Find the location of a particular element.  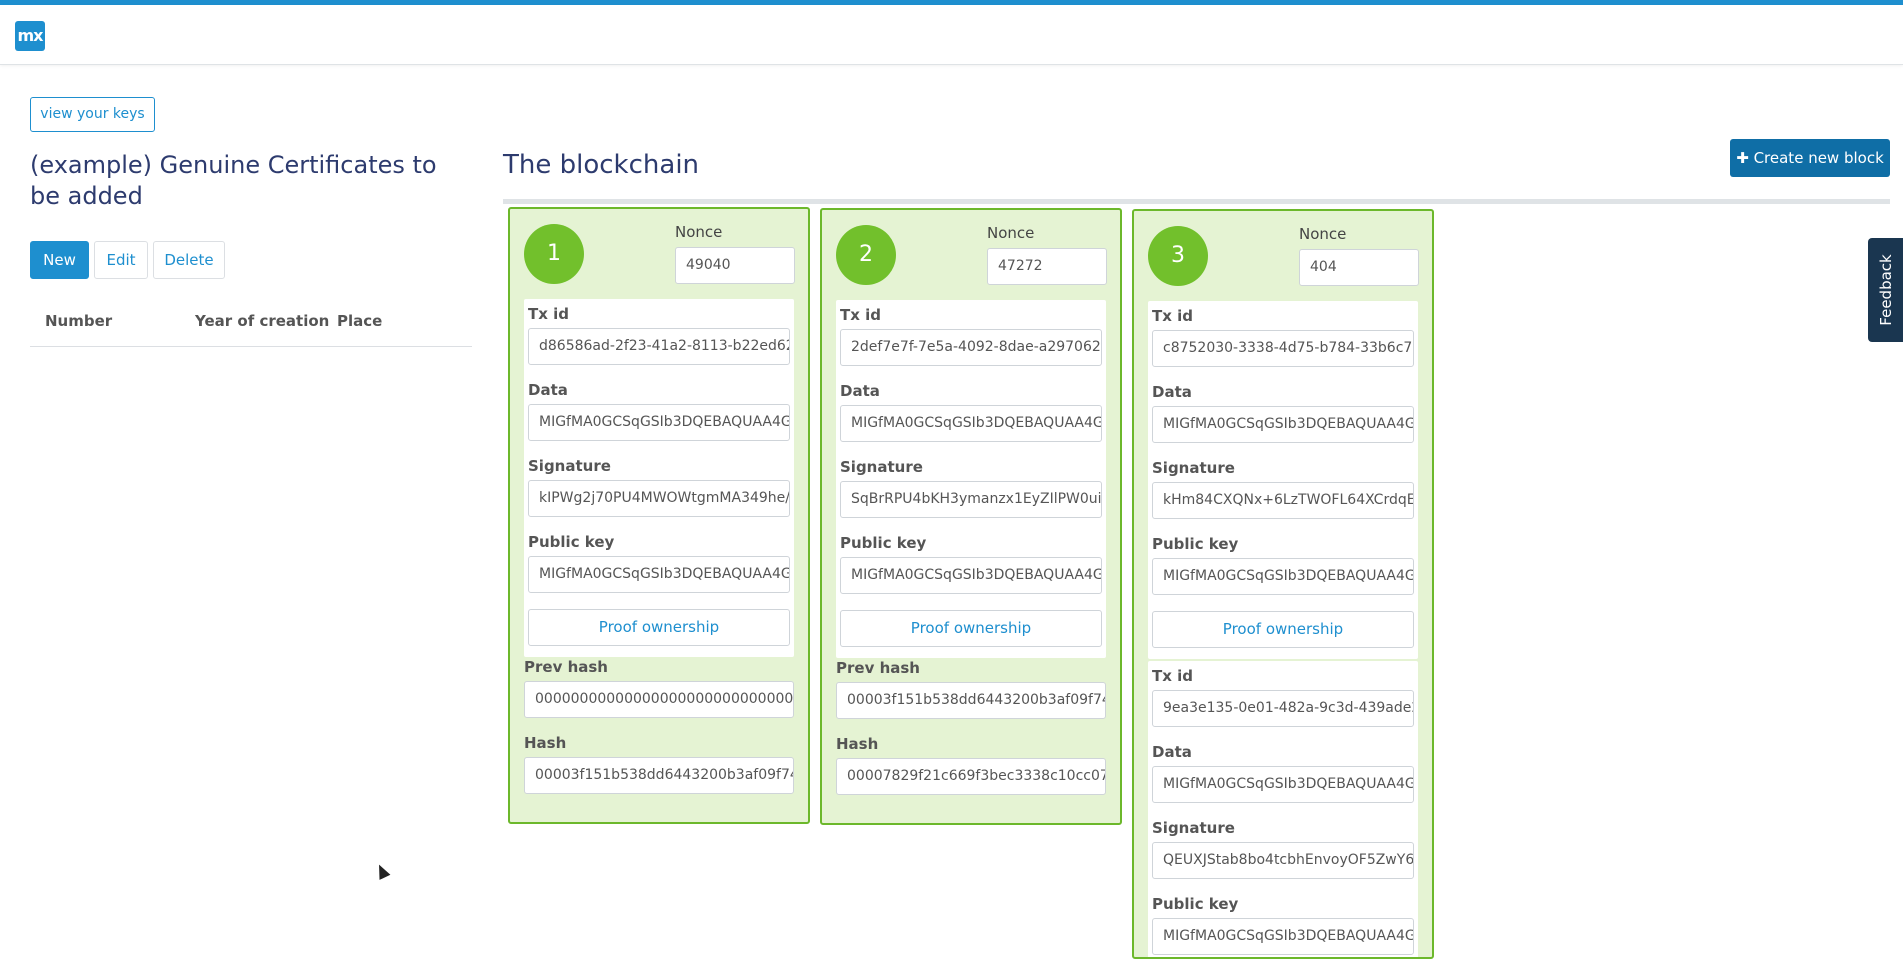

feedback-tab: Feedback is located at coordinates (1885, 290).